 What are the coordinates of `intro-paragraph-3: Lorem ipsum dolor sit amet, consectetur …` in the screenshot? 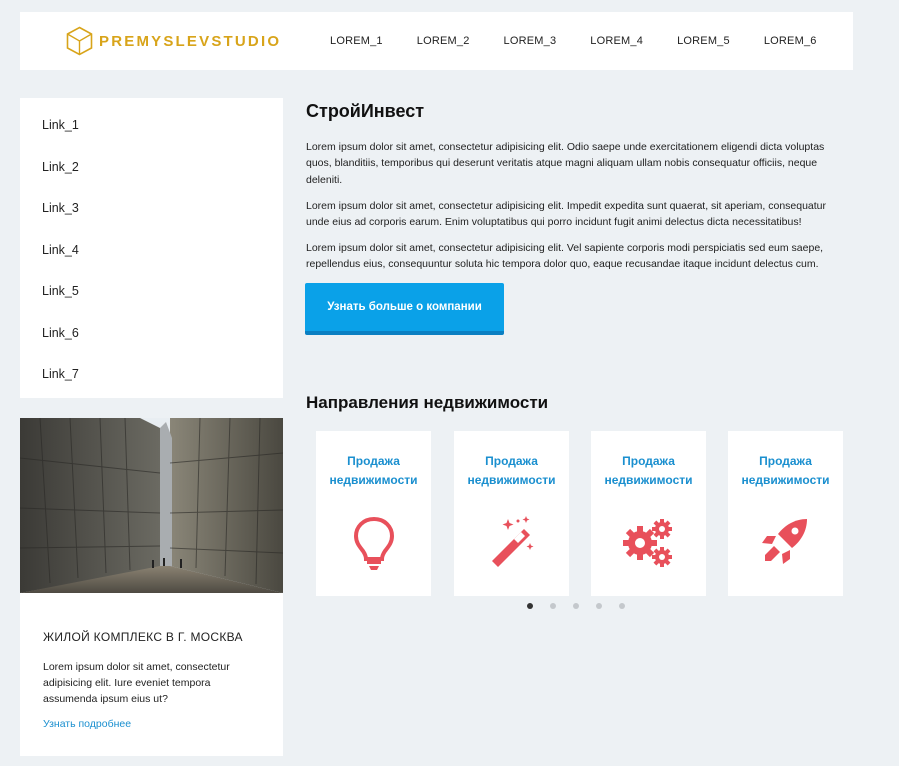 It's located at (565, 256).